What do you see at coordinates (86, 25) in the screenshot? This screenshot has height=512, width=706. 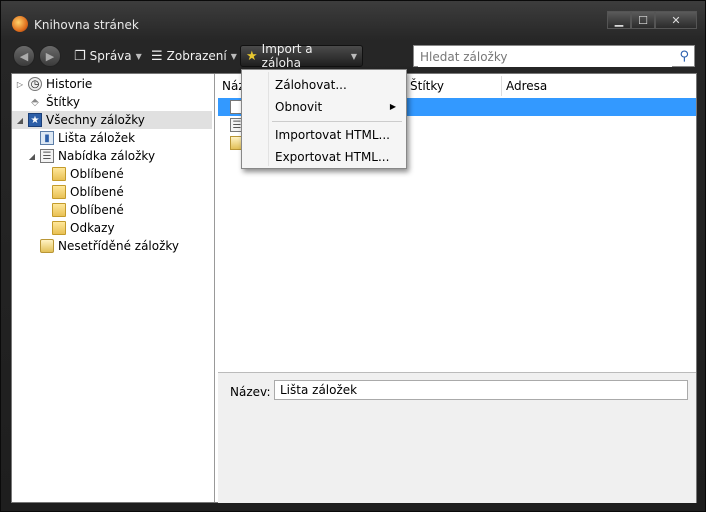 I see `window-title: Knihovna stránek` at bounding box center [86, 25].